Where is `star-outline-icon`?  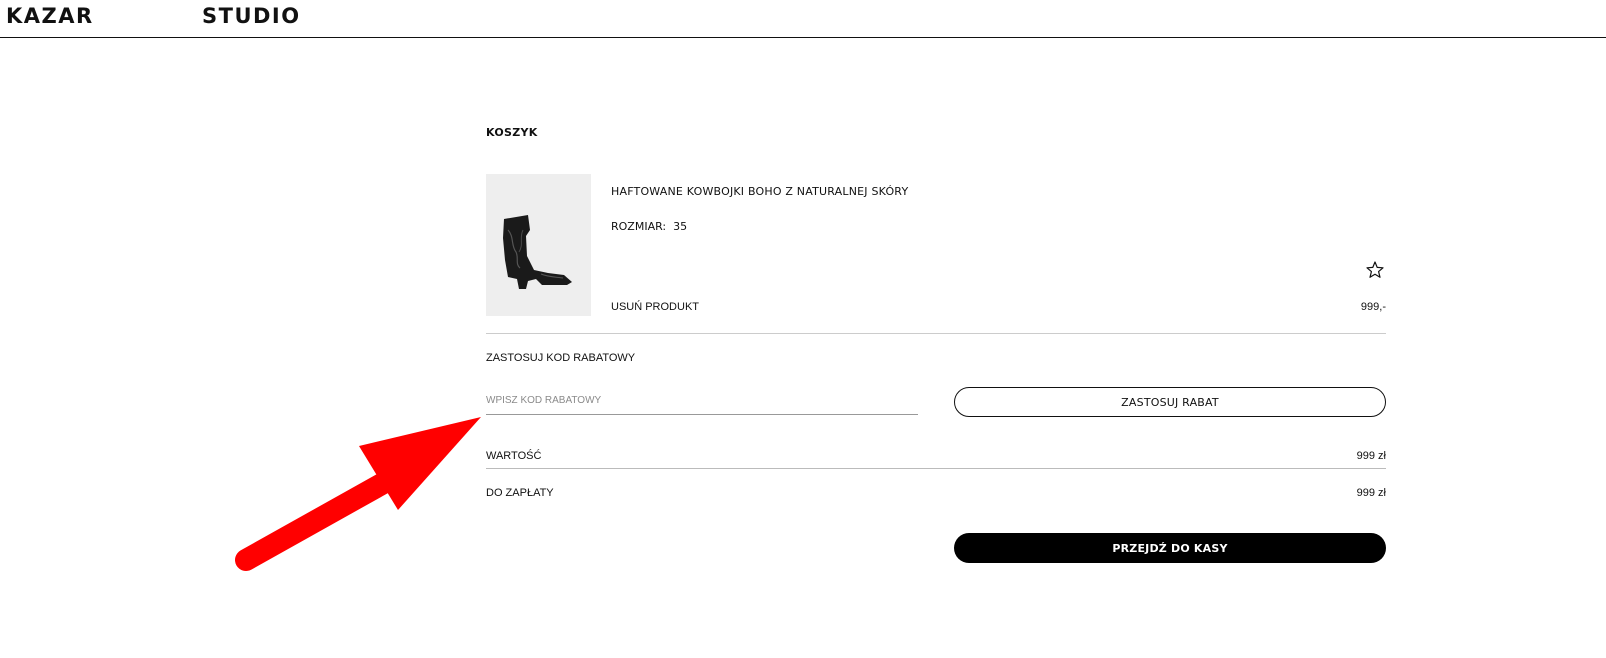 star-outline-icon is located at coordinates (1375, 269).